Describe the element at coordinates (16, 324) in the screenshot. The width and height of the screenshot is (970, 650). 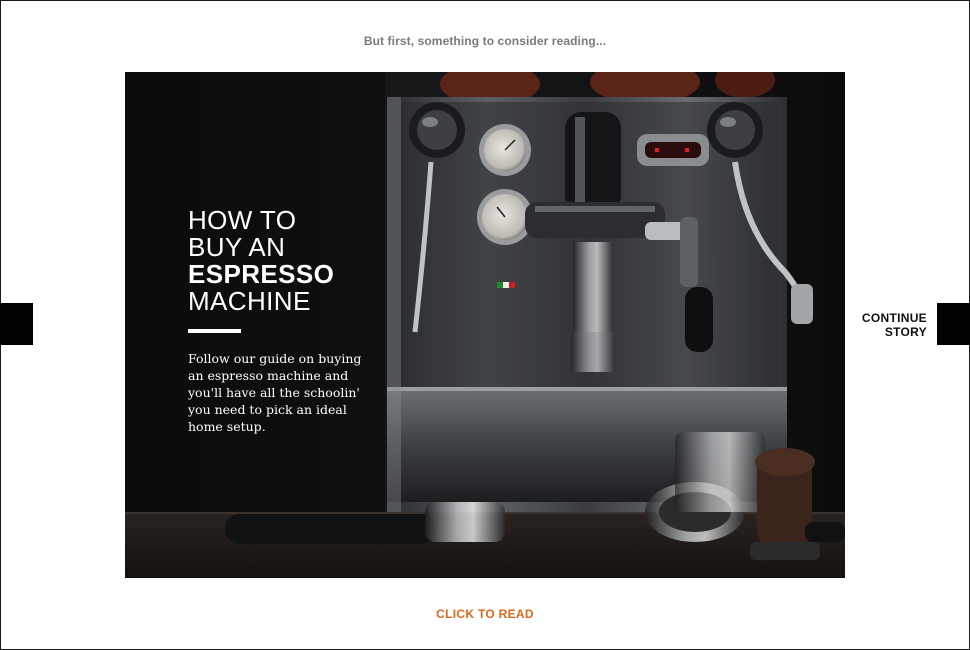
I see `left-nav-tab-icon` at that location.